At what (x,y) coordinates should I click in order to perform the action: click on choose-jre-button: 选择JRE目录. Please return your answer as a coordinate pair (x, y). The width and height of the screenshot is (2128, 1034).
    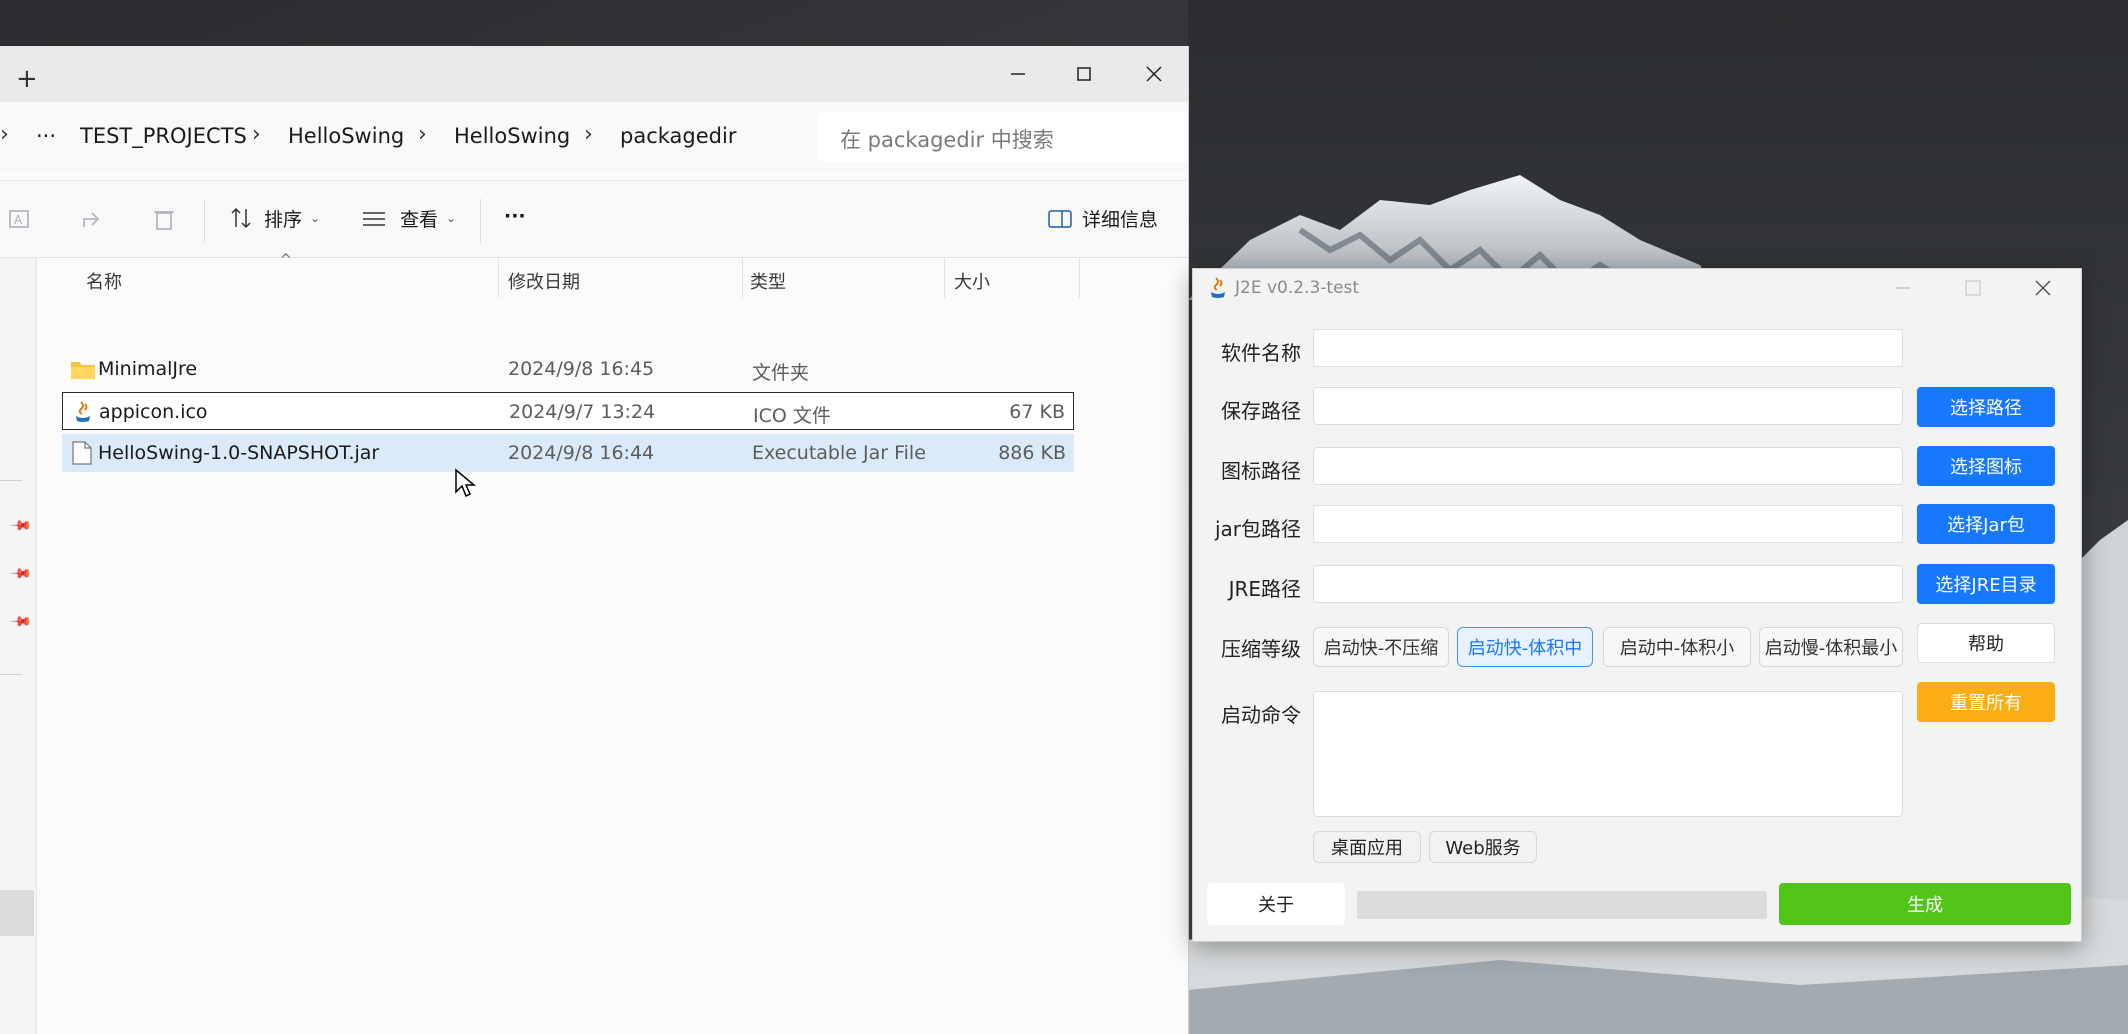
    Looking at the image, I should click on (1986, 584).